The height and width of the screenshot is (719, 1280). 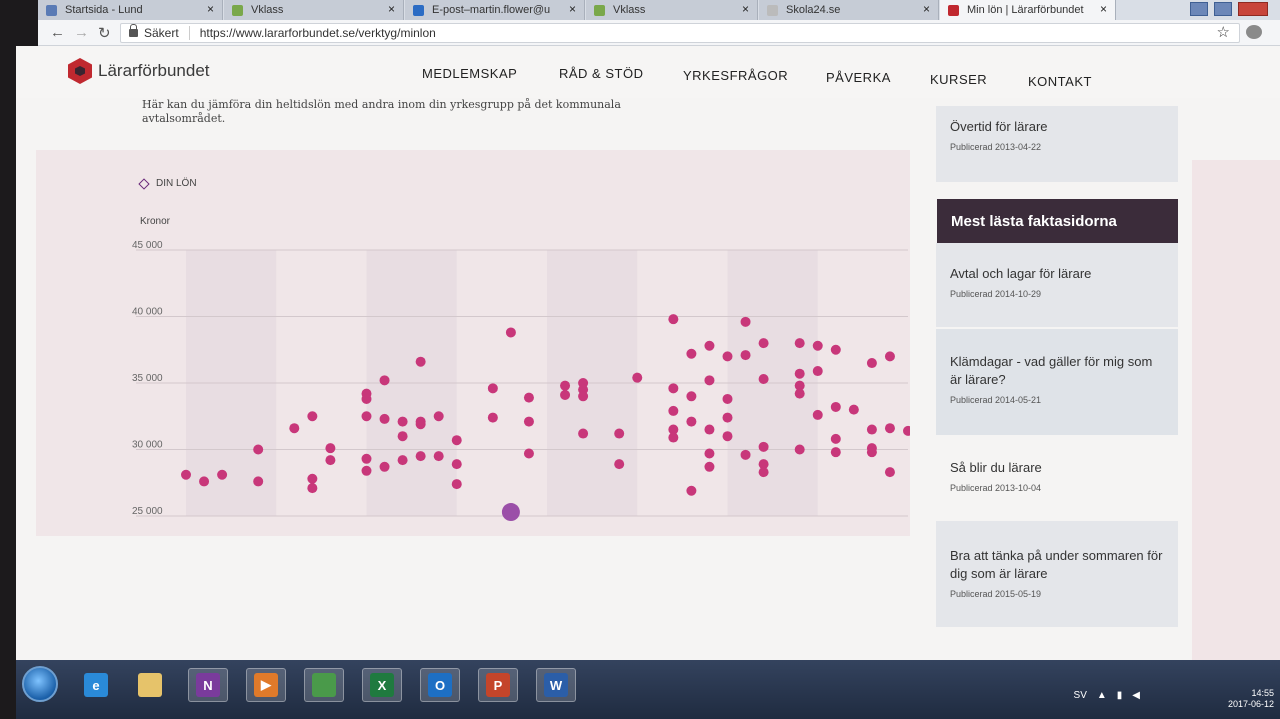 What do you see at coordinates (155, 221) in the screenshot?
I see `y-axis-label: Kronor` at bounding box center [155, 221].